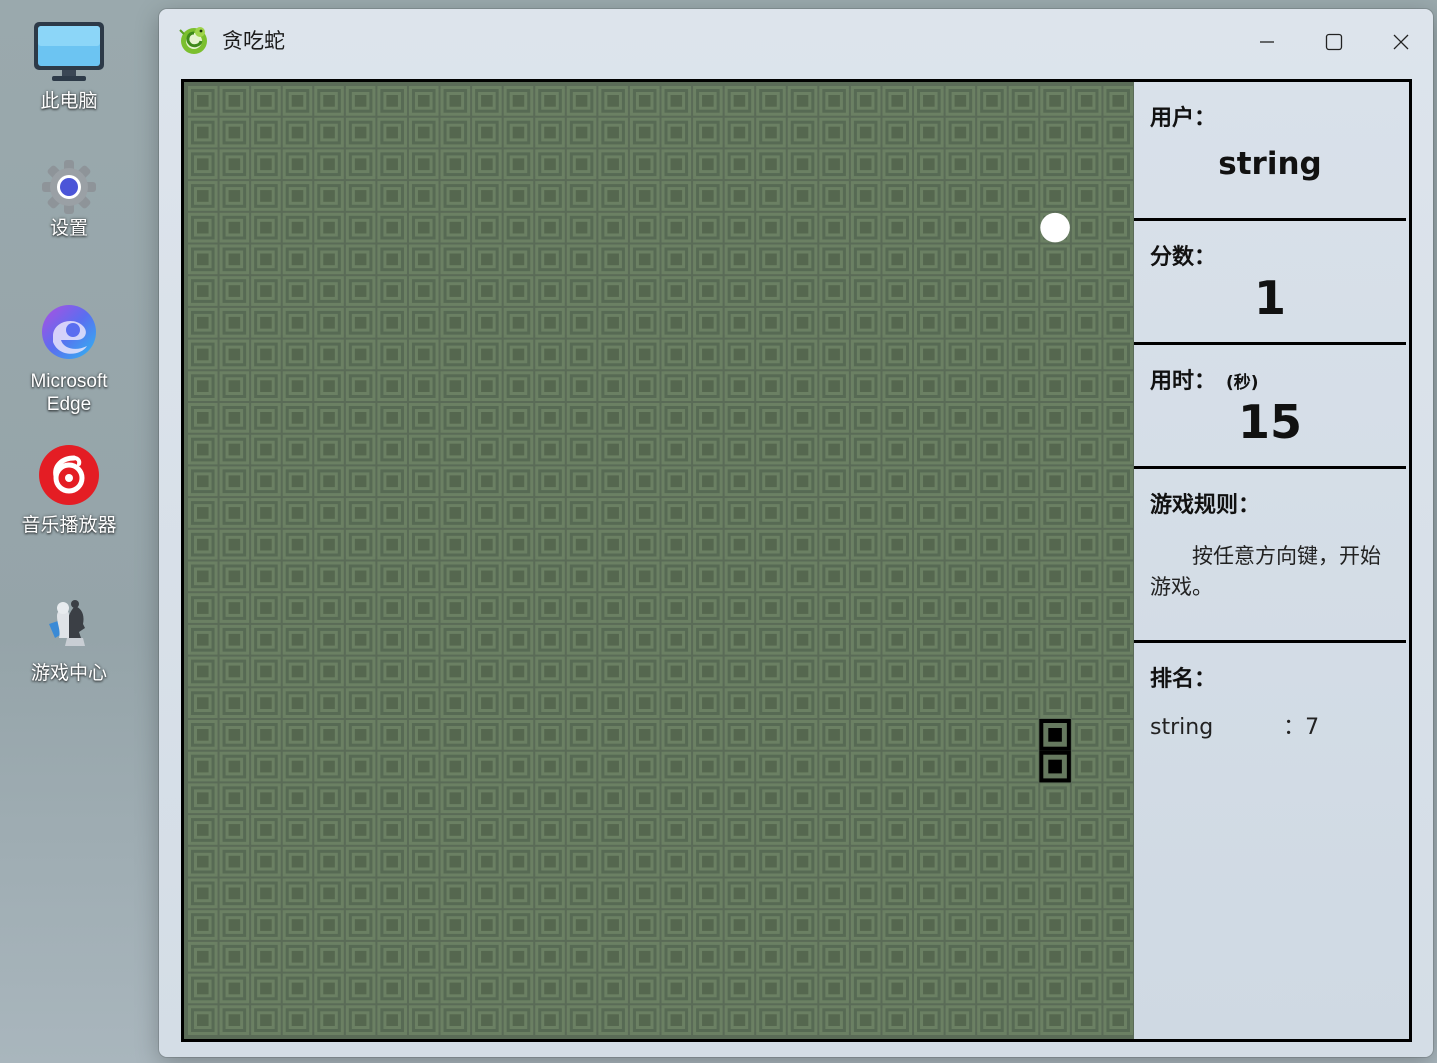  I want to click on game-center-icon, so click(69, 624).